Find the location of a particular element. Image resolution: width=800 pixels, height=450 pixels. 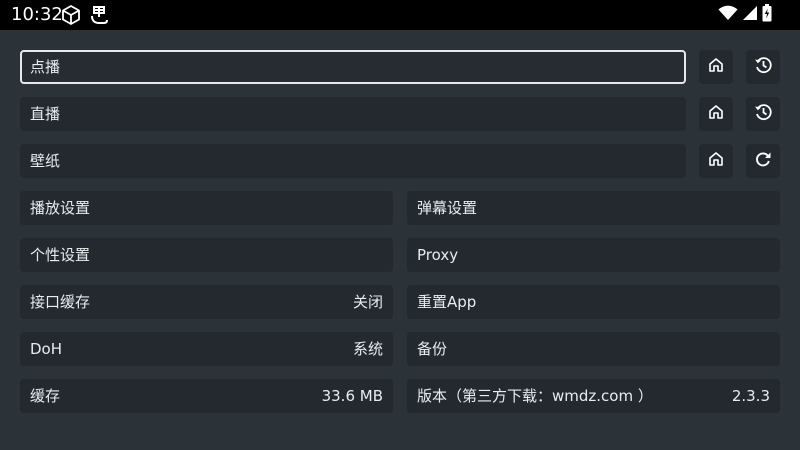

proxy-tile: Proxy is located at coordinates (593, 255).